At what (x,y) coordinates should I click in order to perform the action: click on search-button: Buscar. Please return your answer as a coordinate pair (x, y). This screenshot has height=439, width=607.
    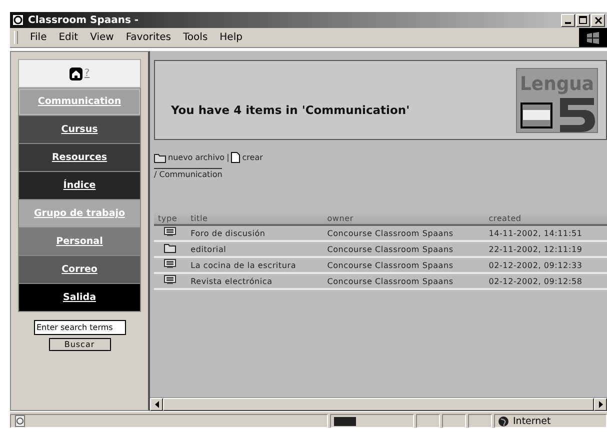
    Looking at the image, I should click on (79, 344).